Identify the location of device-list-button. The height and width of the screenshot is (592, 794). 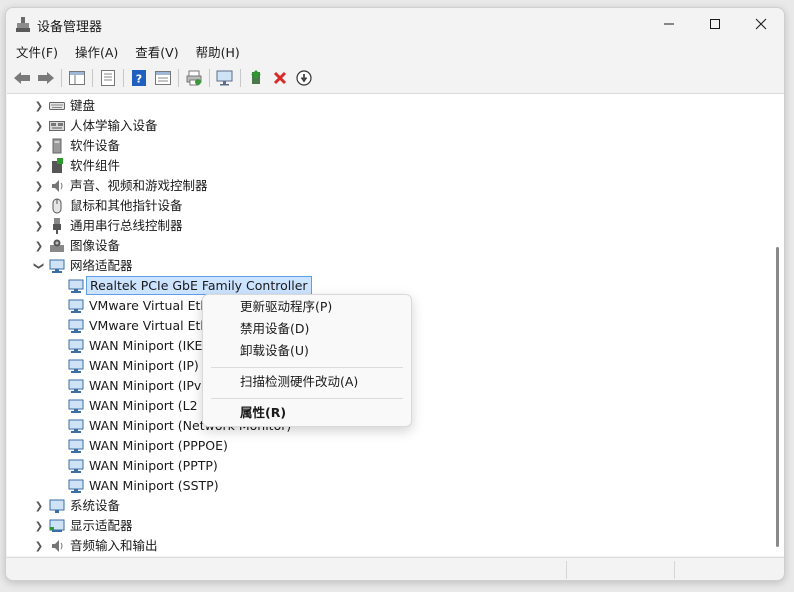
(108, 78).